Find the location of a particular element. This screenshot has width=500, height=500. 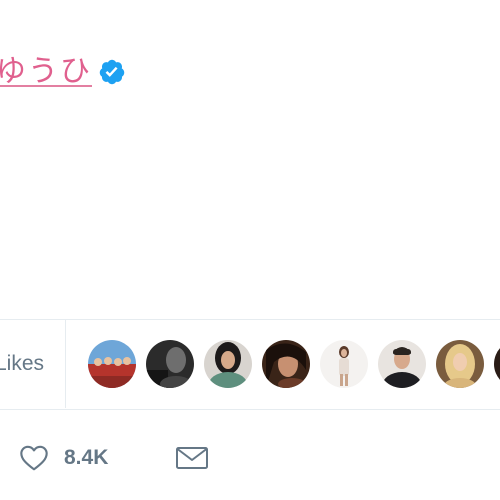

heart-icon is located at coordinates (34, 458).